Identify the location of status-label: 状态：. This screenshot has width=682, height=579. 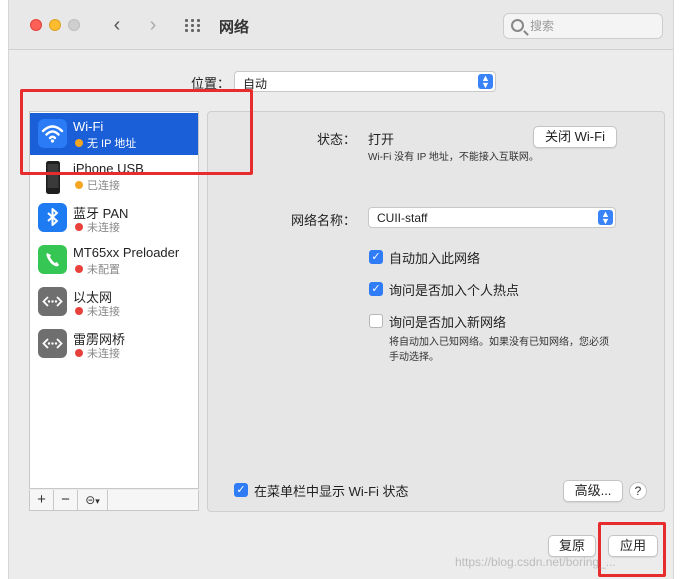
(336, 139).